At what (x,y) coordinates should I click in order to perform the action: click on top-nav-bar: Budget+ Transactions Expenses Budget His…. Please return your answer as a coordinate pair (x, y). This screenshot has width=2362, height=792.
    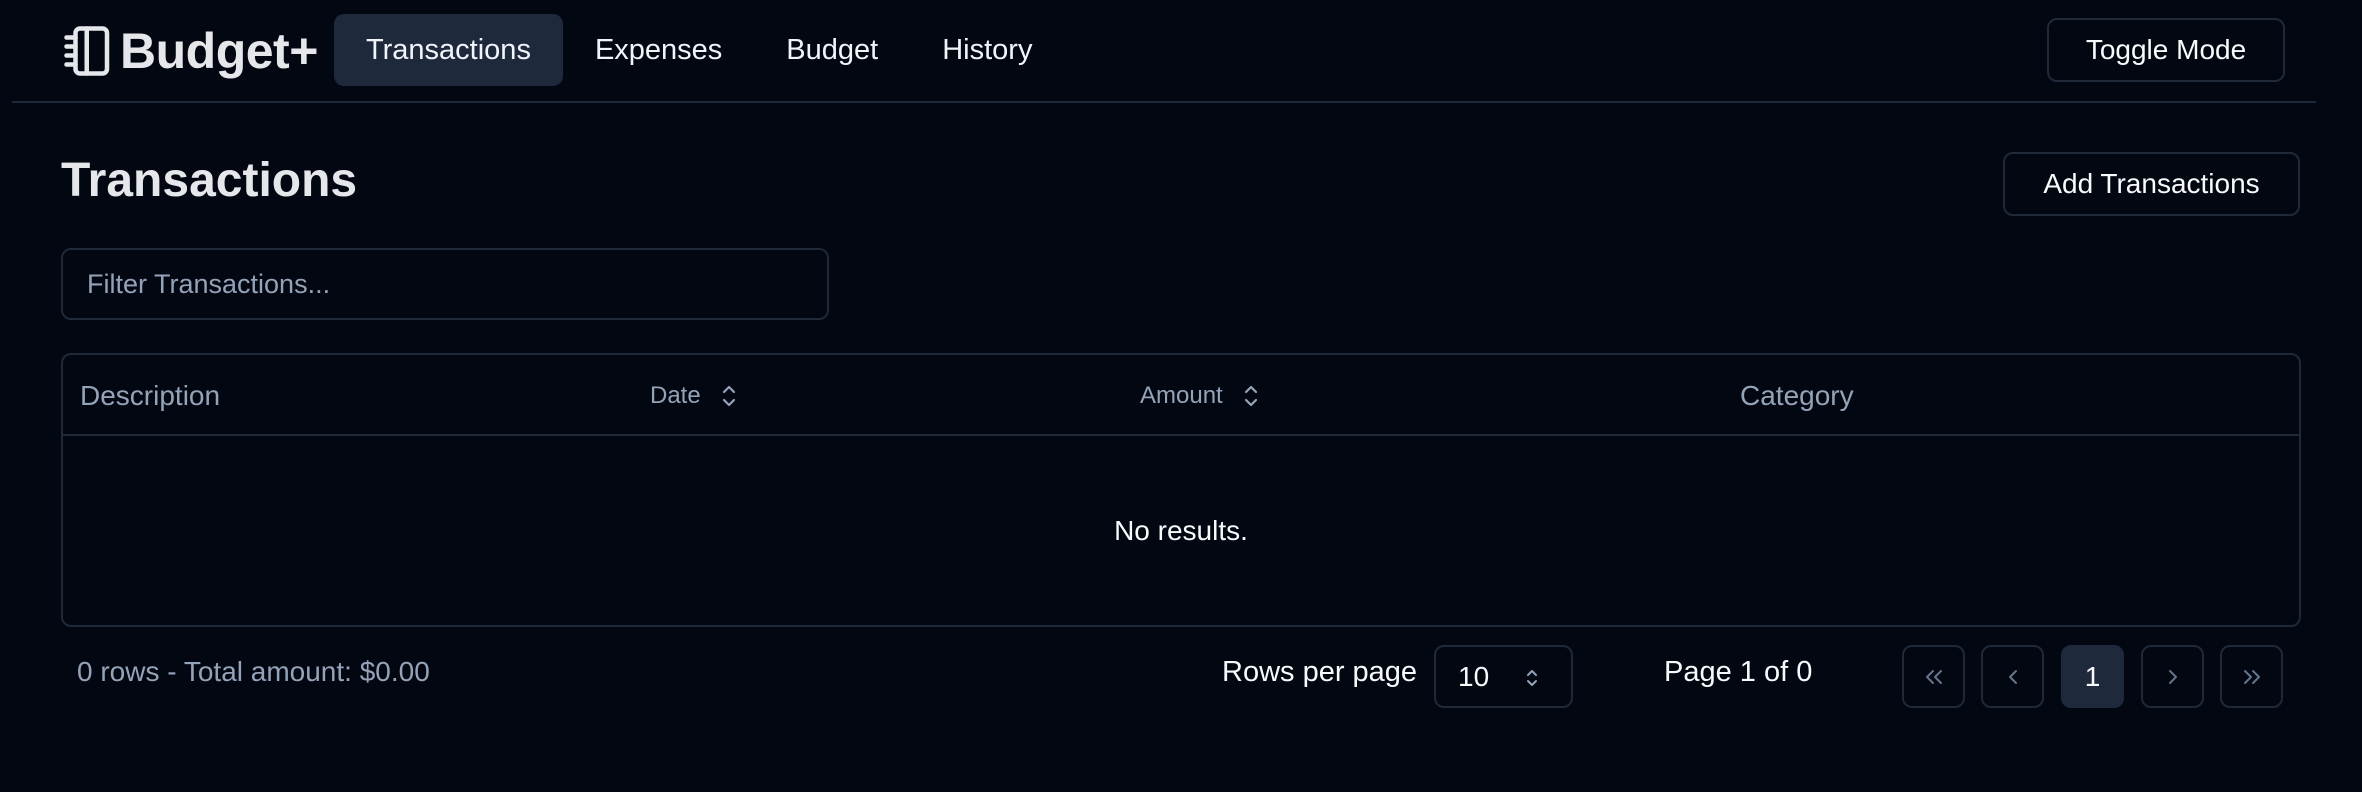
    Looking at the image, I should click on (1164, 51).